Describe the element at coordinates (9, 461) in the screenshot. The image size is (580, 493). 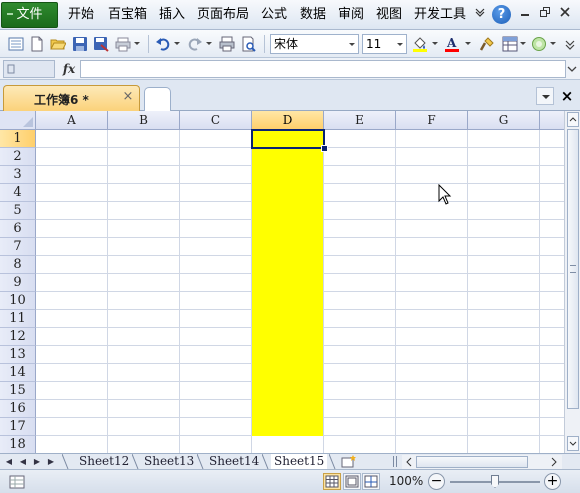
I see `first-sheet-icon: ◀` at that location.